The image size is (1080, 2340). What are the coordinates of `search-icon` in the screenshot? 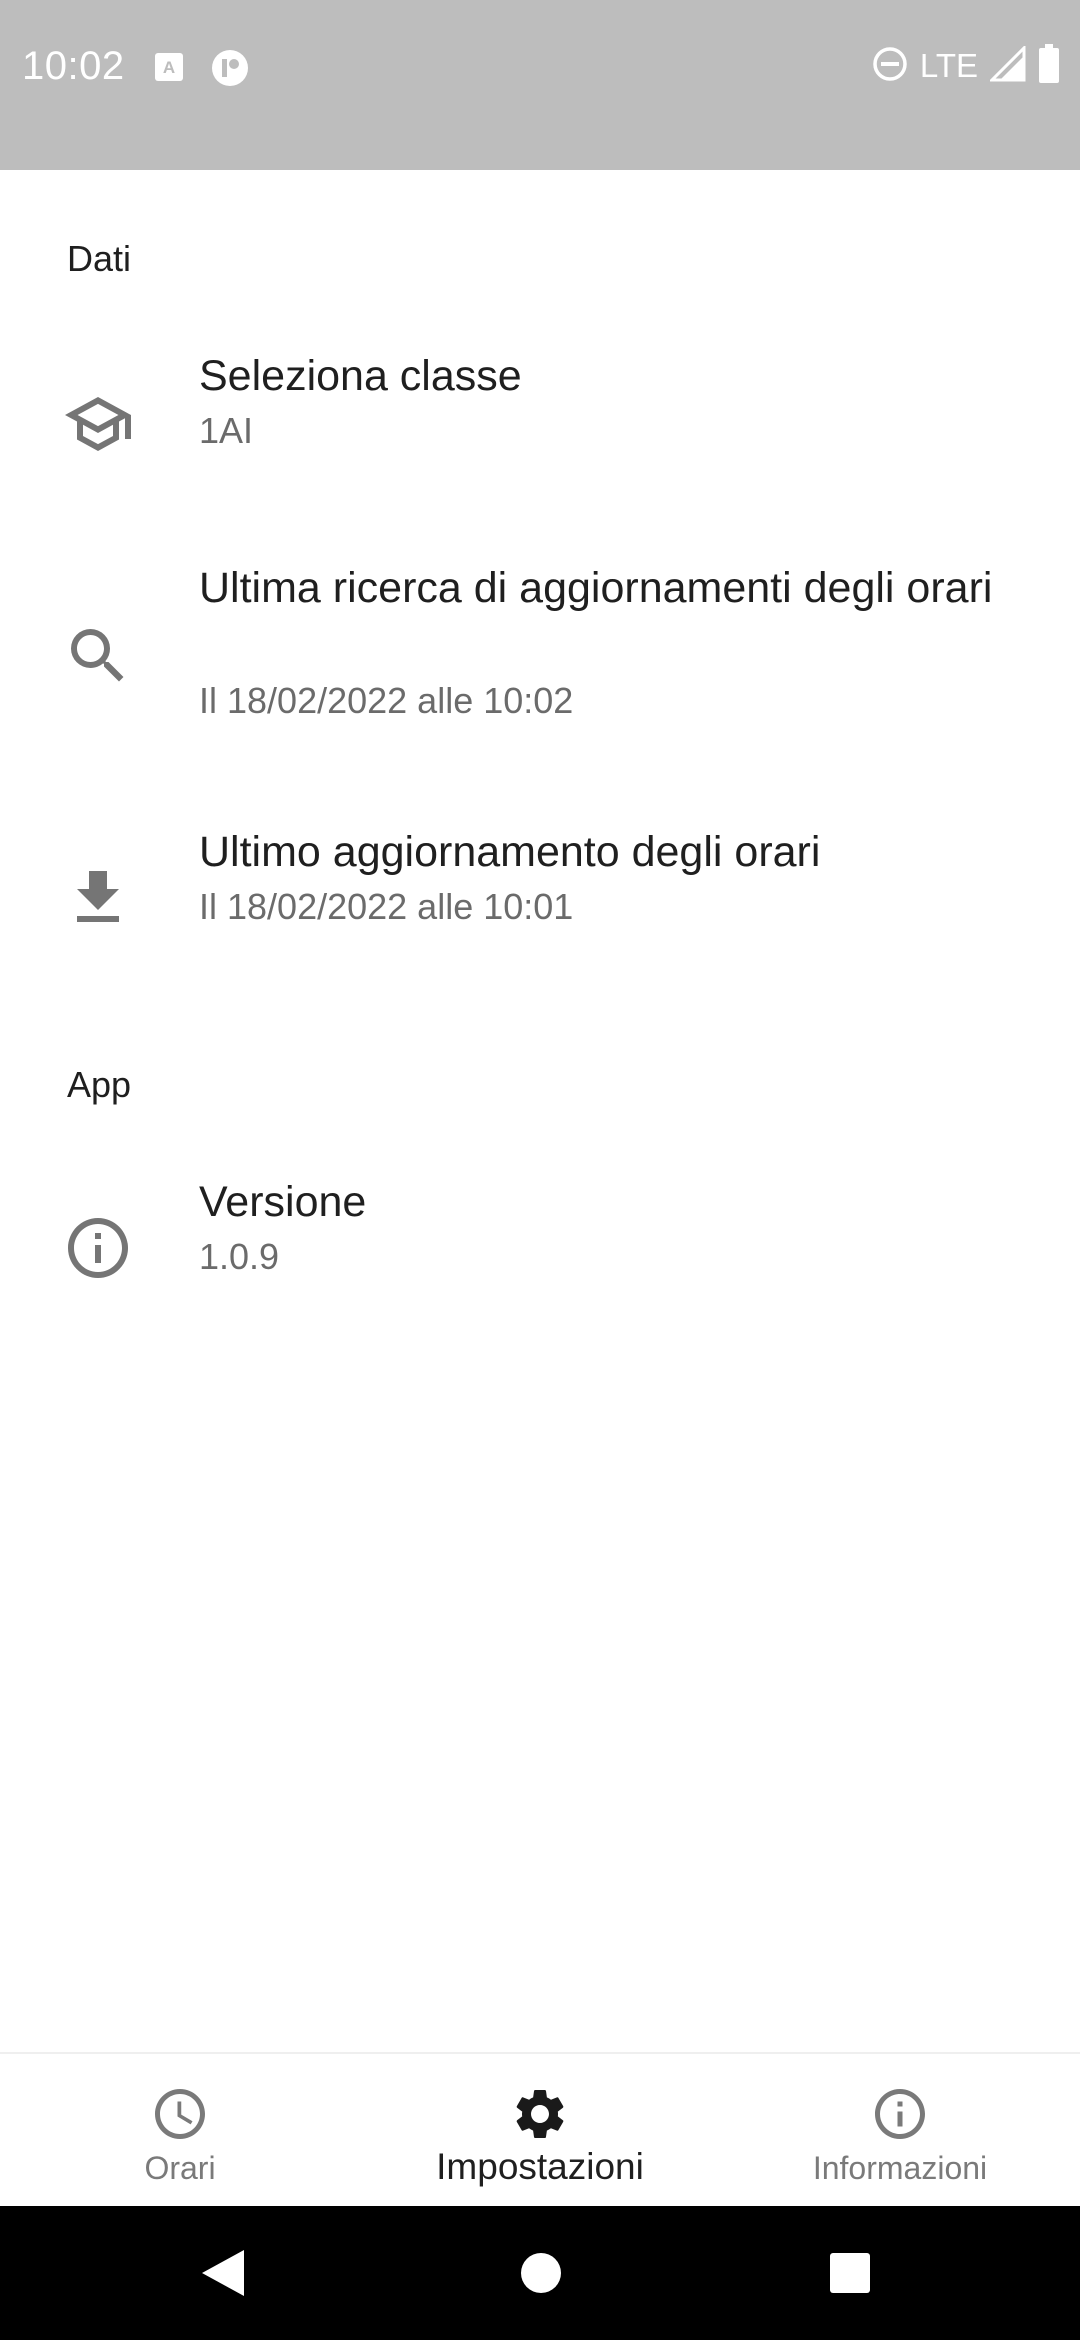 It's located at (98, 656).